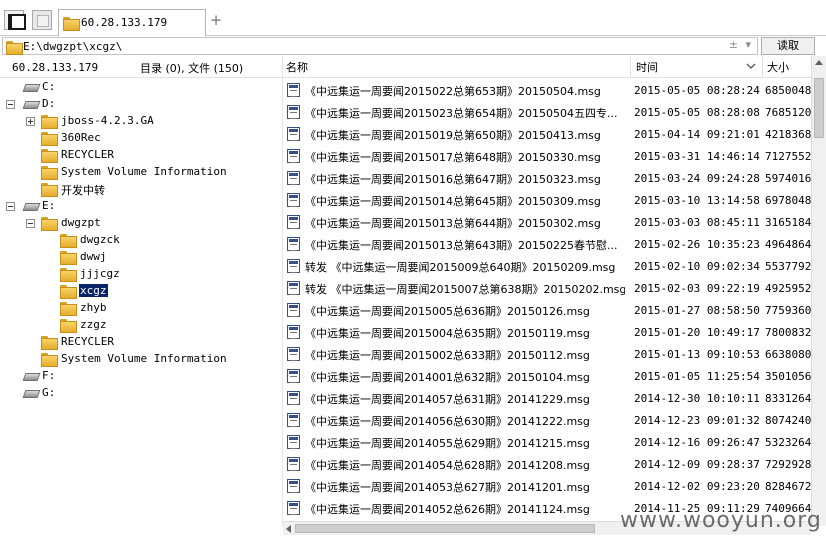  What do you see at coordinates (453, 157) in the screenshot?
I see `file-name: 《中远集运一周要闻2015017总第648期》20150330.msg` at bounding box center [453, 157].